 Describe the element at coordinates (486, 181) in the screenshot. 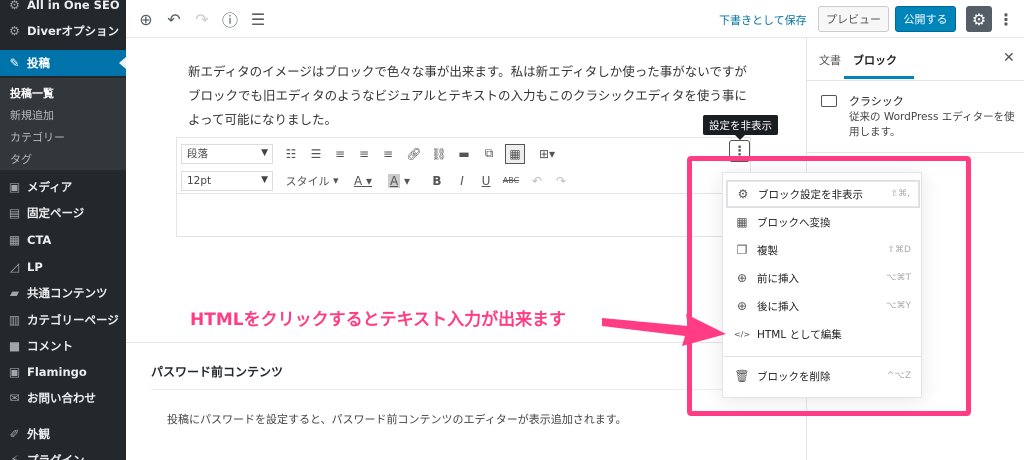

I see `underline-icon: U` at that location.